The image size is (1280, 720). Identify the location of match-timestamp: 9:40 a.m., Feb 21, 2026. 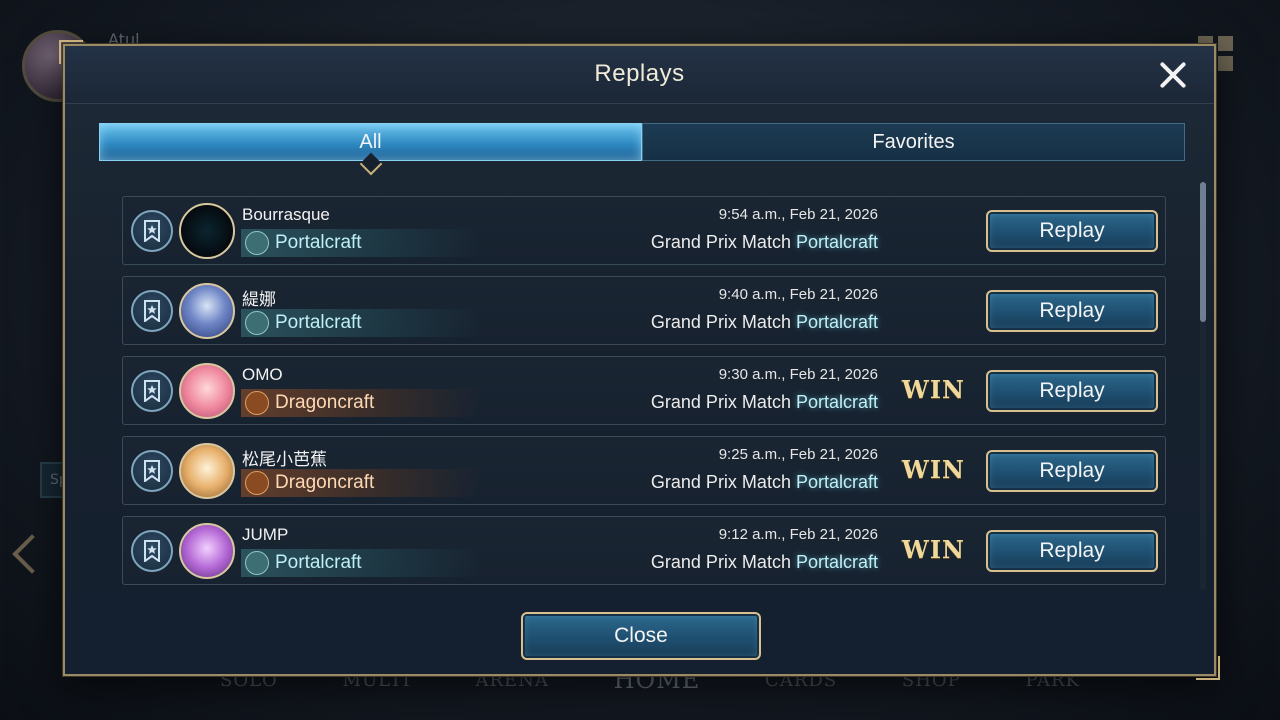
(798, 294).